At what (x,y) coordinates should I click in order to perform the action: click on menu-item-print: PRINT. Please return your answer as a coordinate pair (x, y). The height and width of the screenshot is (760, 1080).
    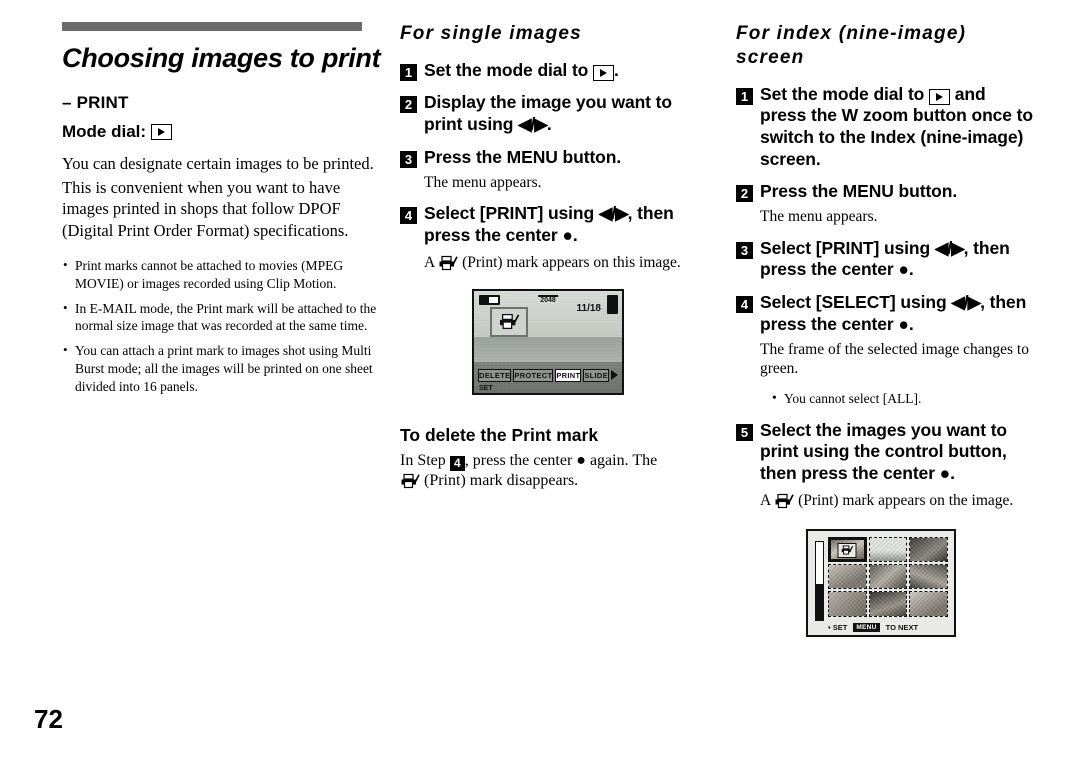
    Looking at the image, I should click on (568, 375).